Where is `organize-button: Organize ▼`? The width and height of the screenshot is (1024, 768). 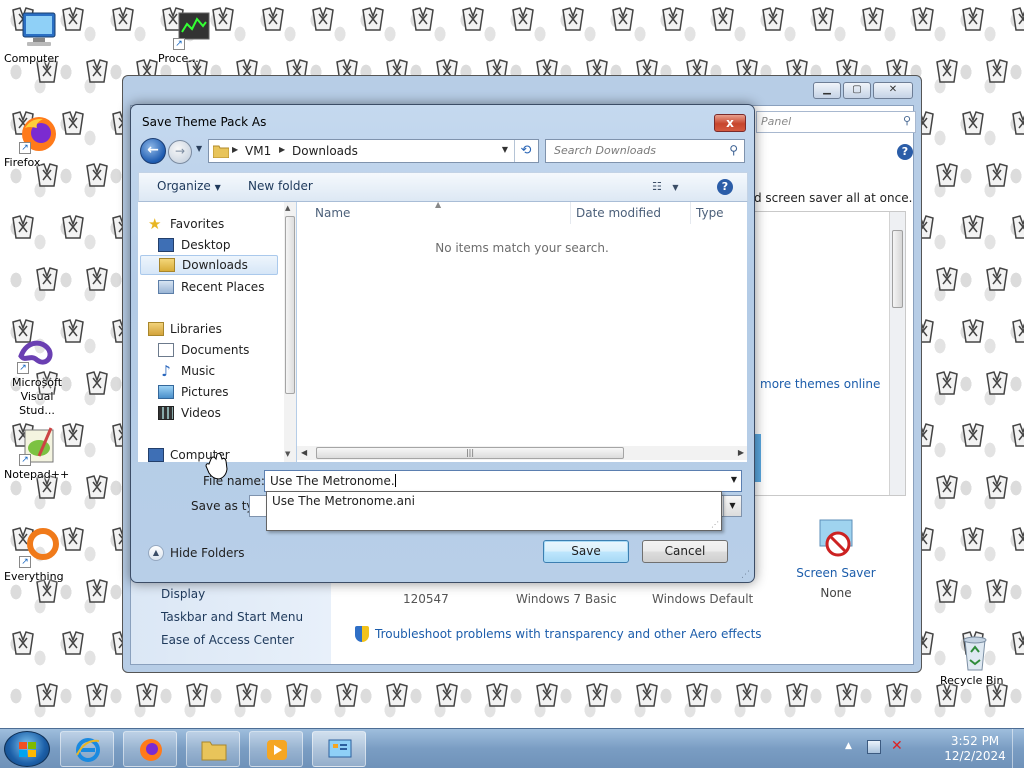 organize-button: Organize ▼ is located at coordinates (189, 186).